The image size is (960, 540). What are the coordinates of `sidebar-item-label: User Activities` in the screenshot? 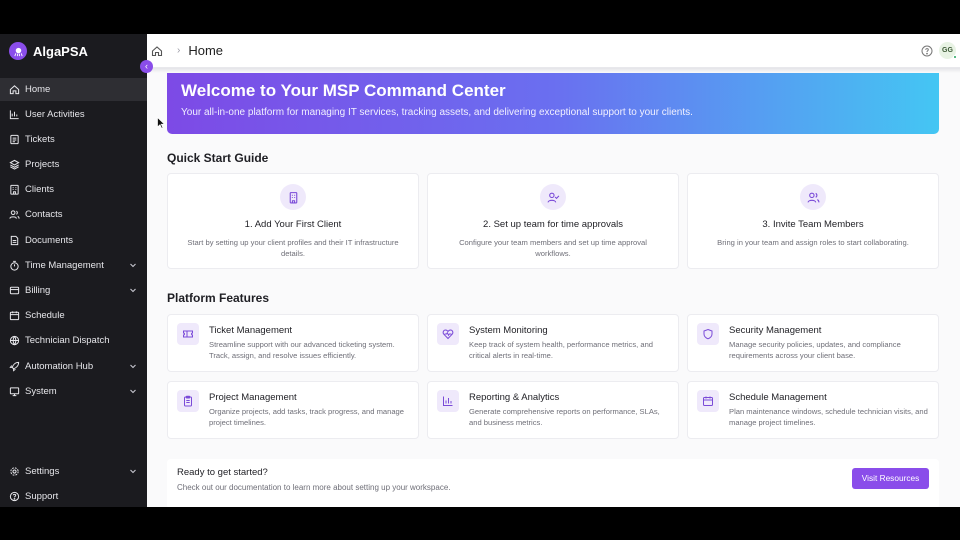 It's located at (55, 114).